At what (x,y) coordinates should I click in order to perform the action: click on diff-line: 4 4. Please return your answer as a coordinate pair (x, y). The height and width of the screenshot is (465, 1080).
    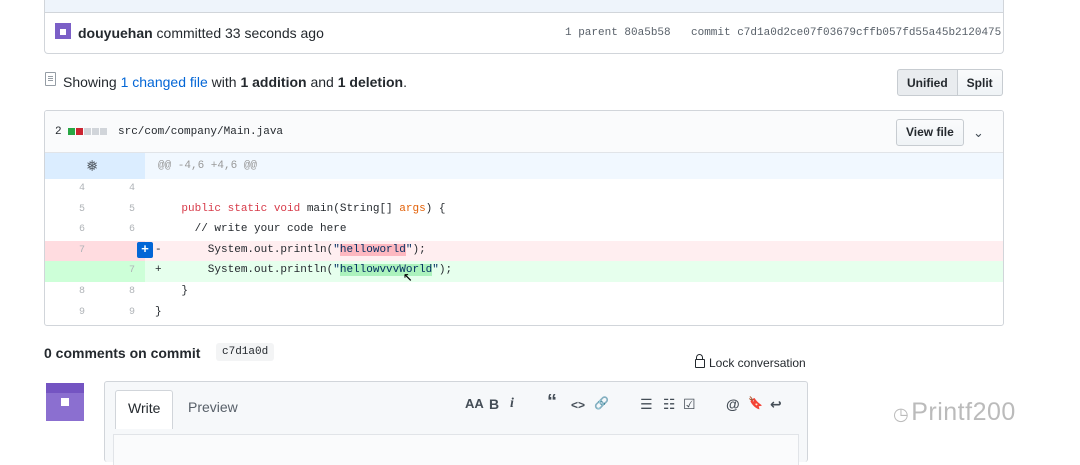
    Looking at the image, I should click on (524, 189).